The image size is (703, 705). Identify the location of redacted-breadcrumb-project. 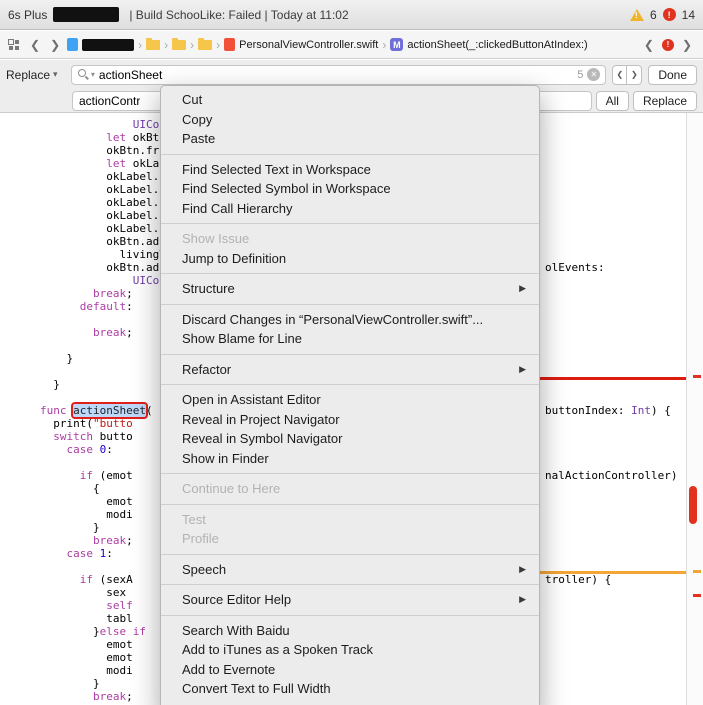
(108, 44).